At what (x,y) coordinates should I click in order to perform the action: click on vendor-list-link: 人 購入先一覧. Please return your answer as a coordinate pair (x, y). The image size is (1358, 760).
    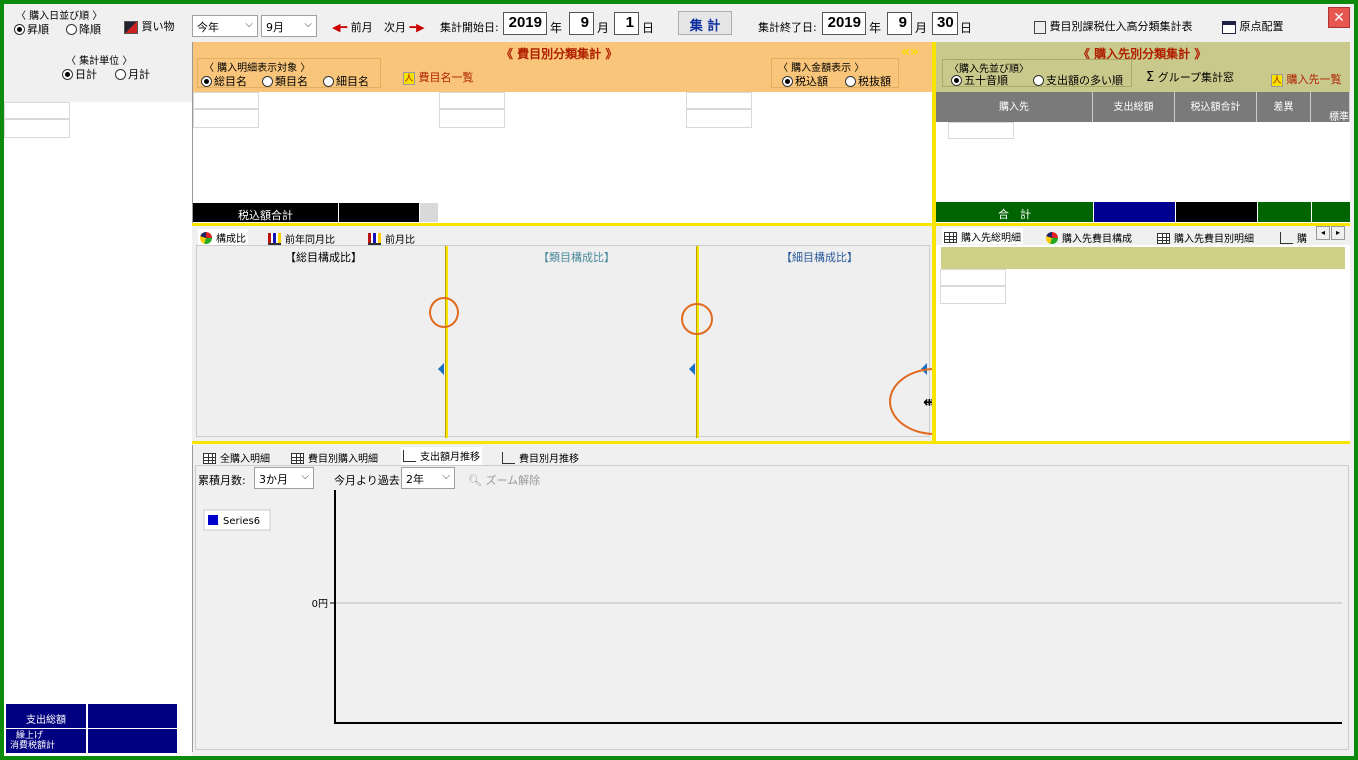
    Looking at the image, I should click on (1306, 79).